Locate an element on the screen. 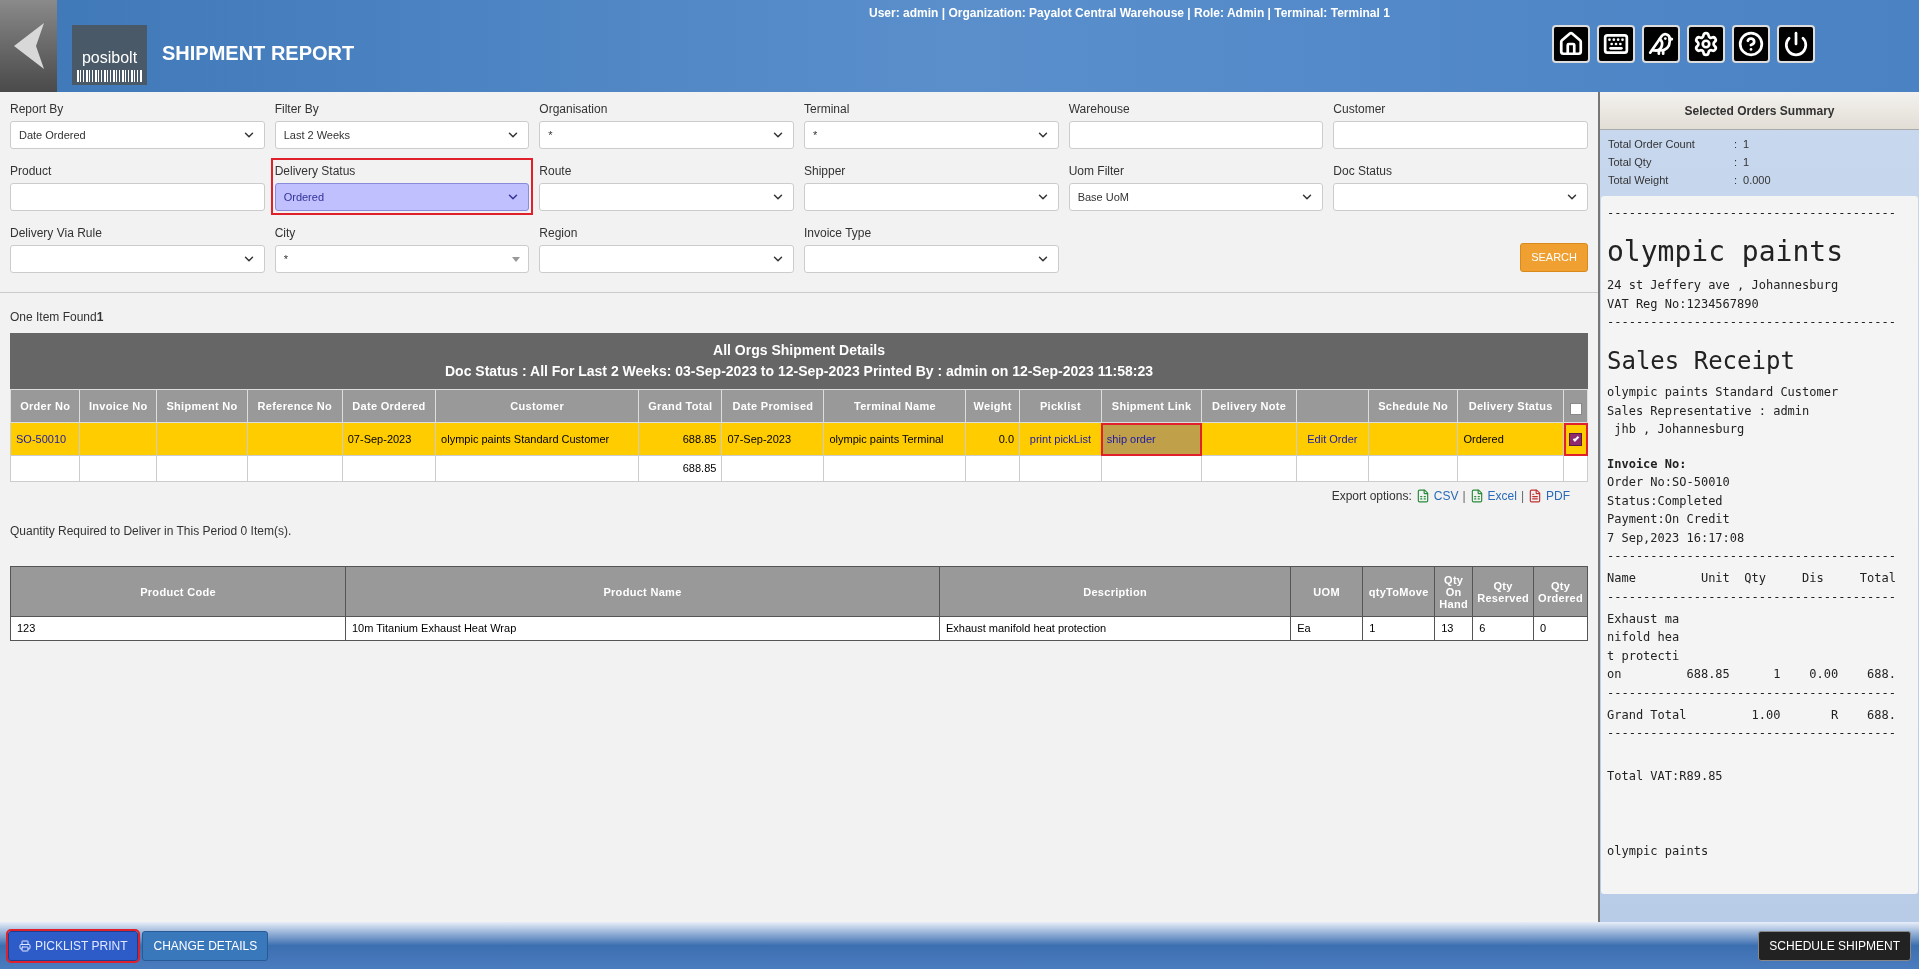 This screenshot has height=969, width=1919. bird-button is located at coordinates (1661, 44).